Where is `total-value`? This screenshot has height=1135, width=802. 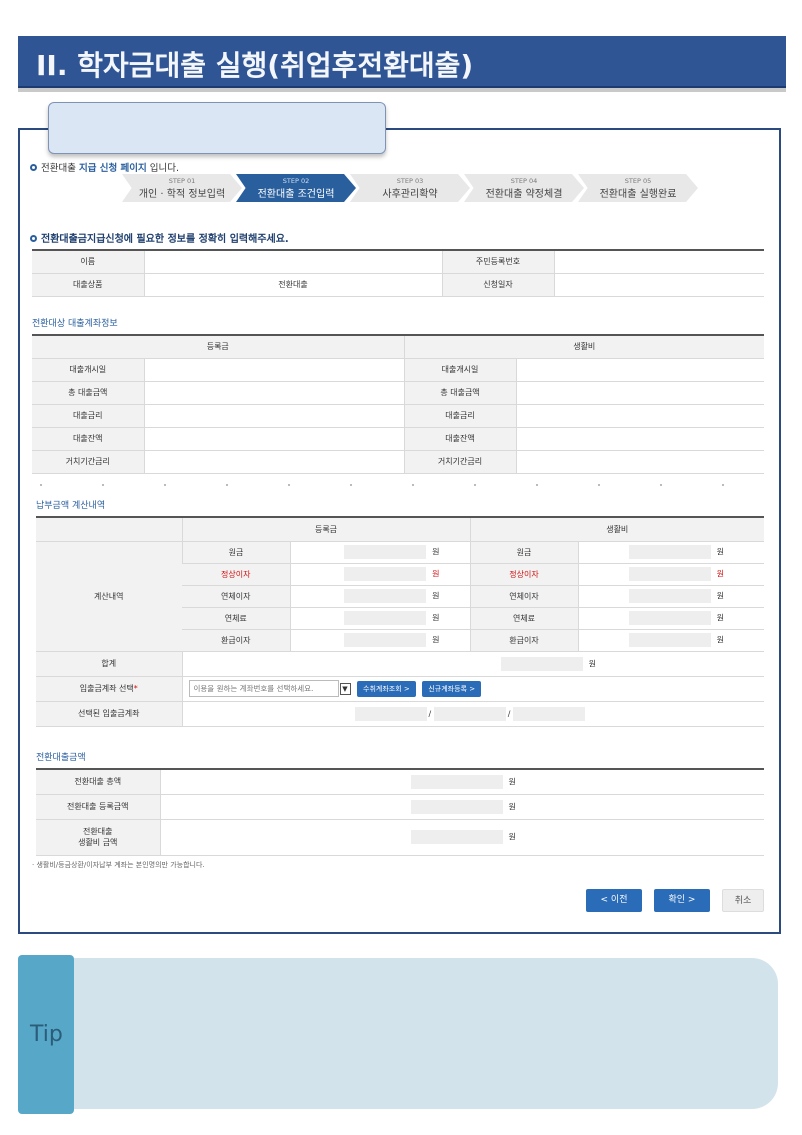
total-value is located at coordinates (541, 663).